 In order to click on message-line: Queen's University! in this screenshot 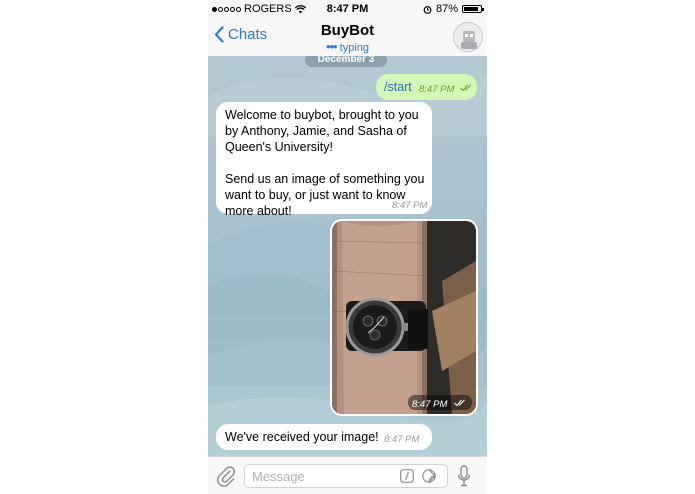, I will do `click(279, 147)`.